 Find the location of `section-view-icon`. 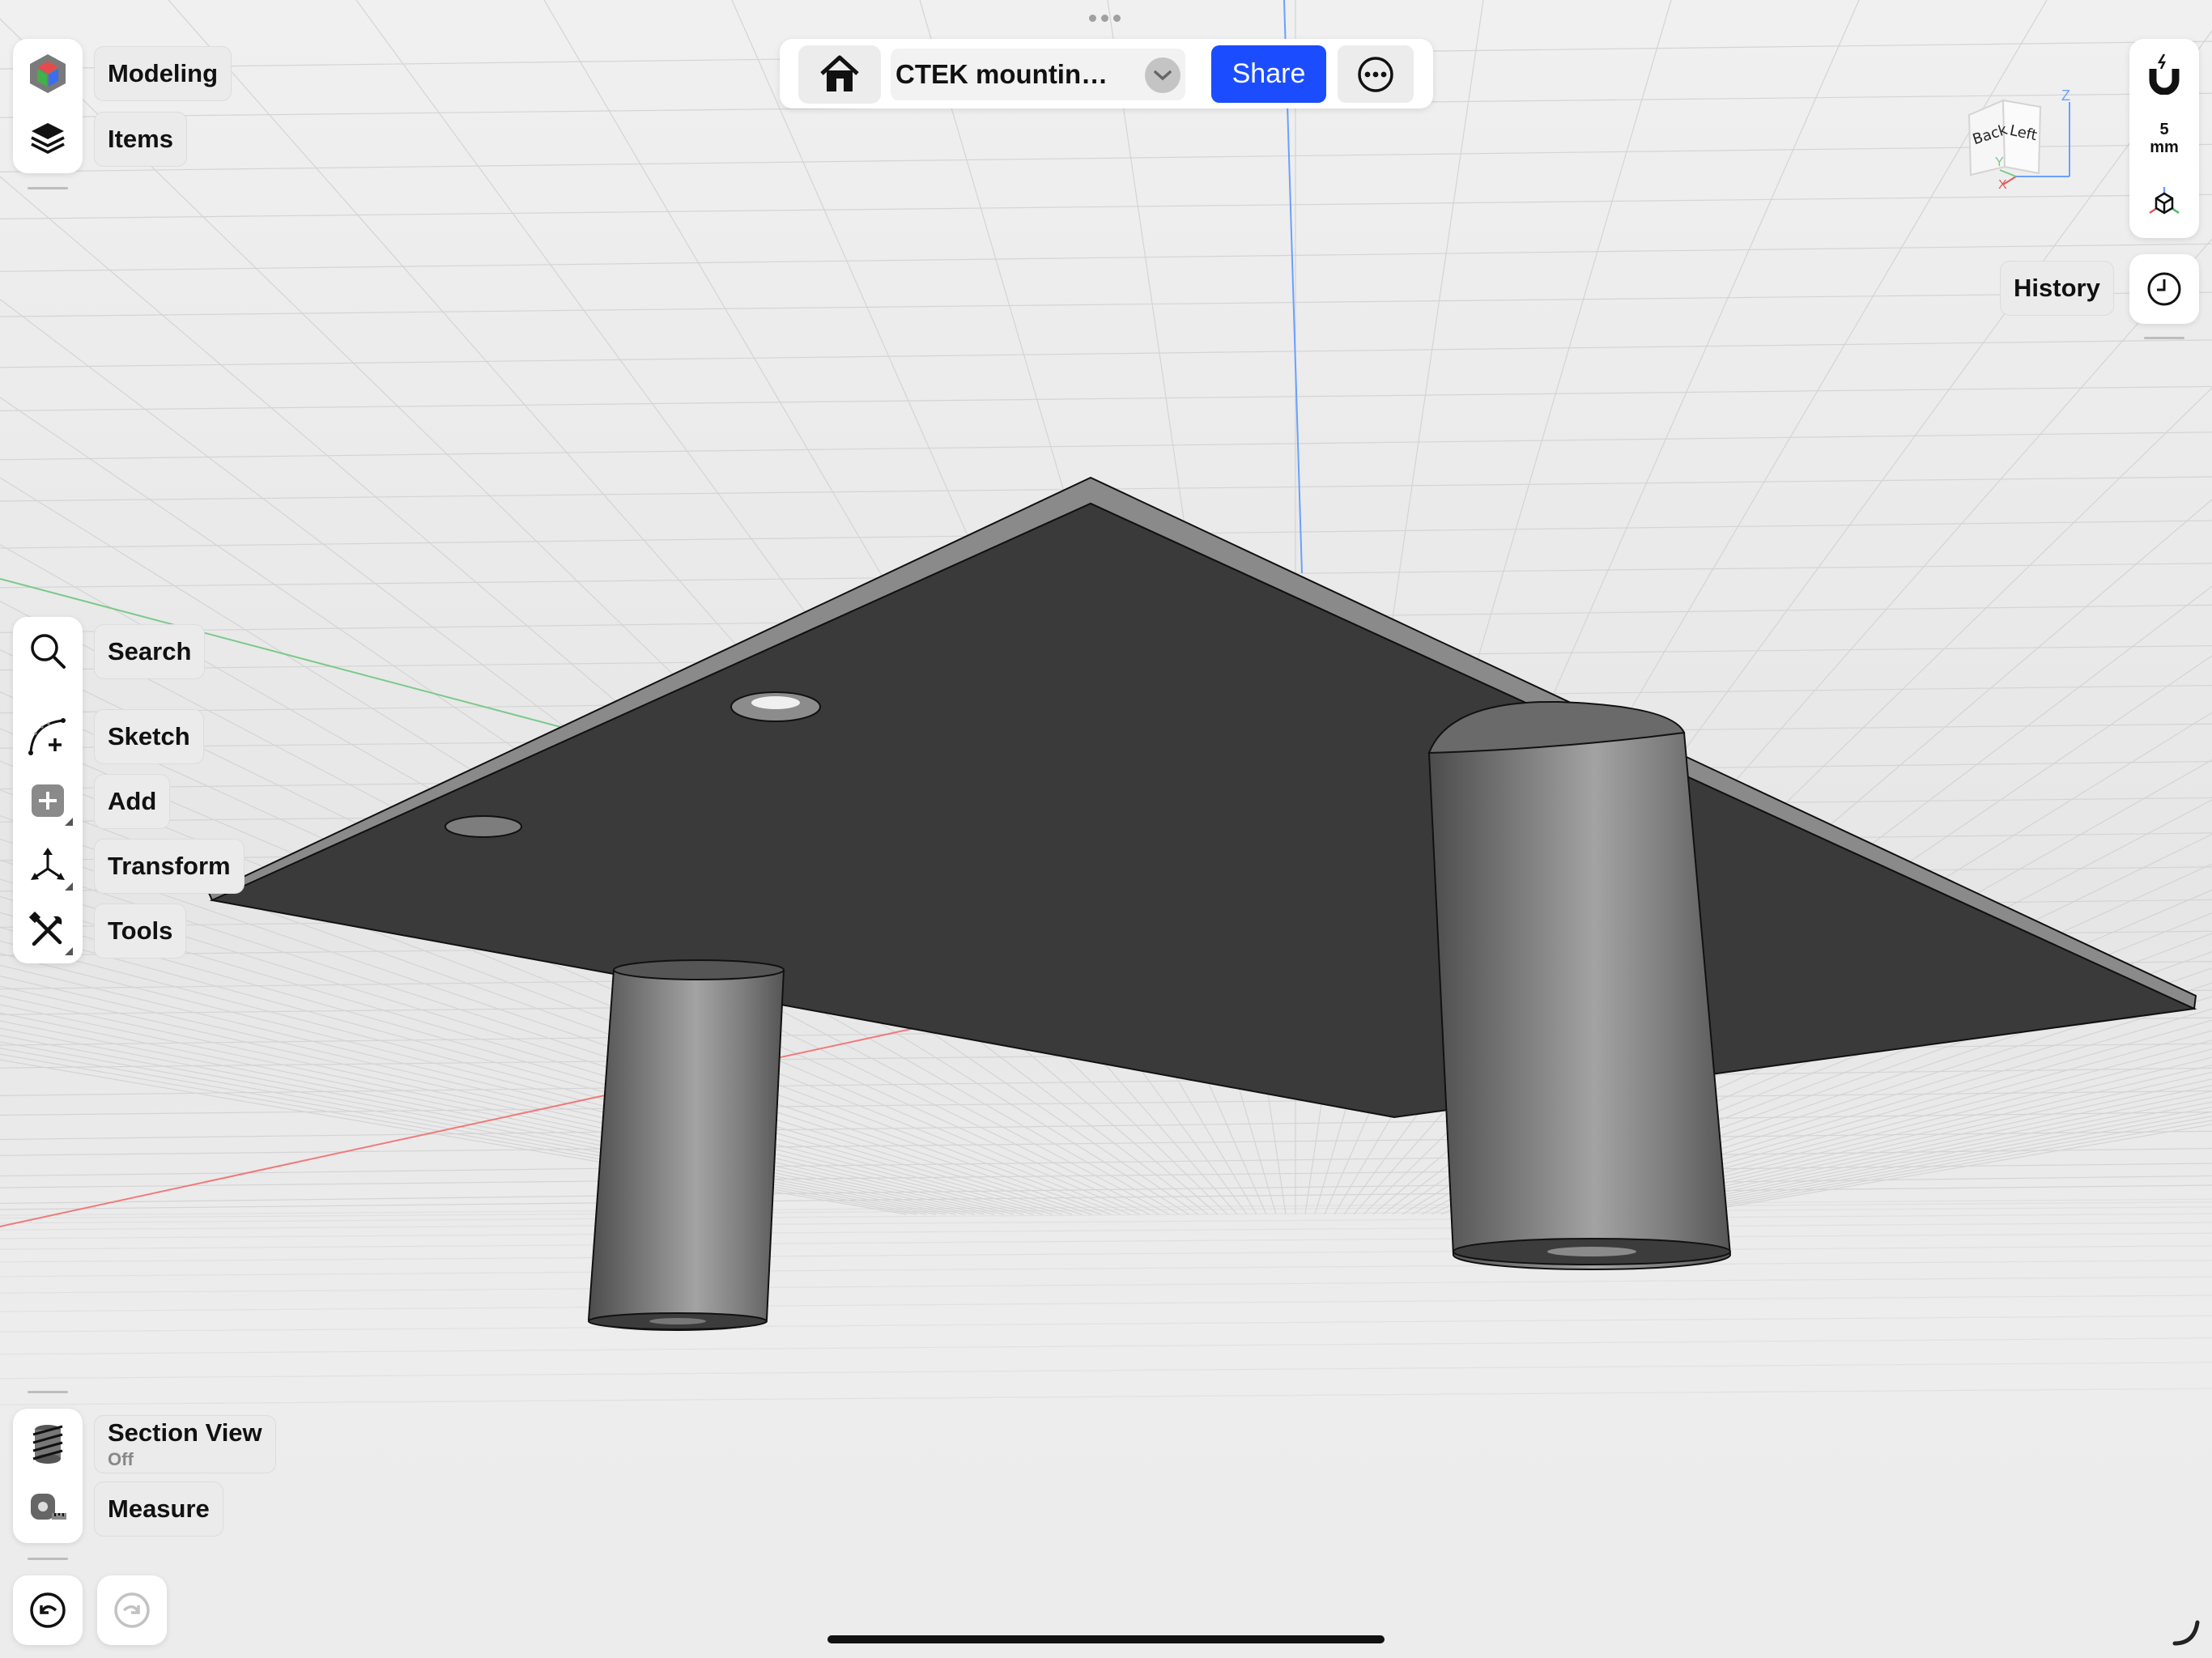

section-view-icon is located at coordinates (48, 1444).